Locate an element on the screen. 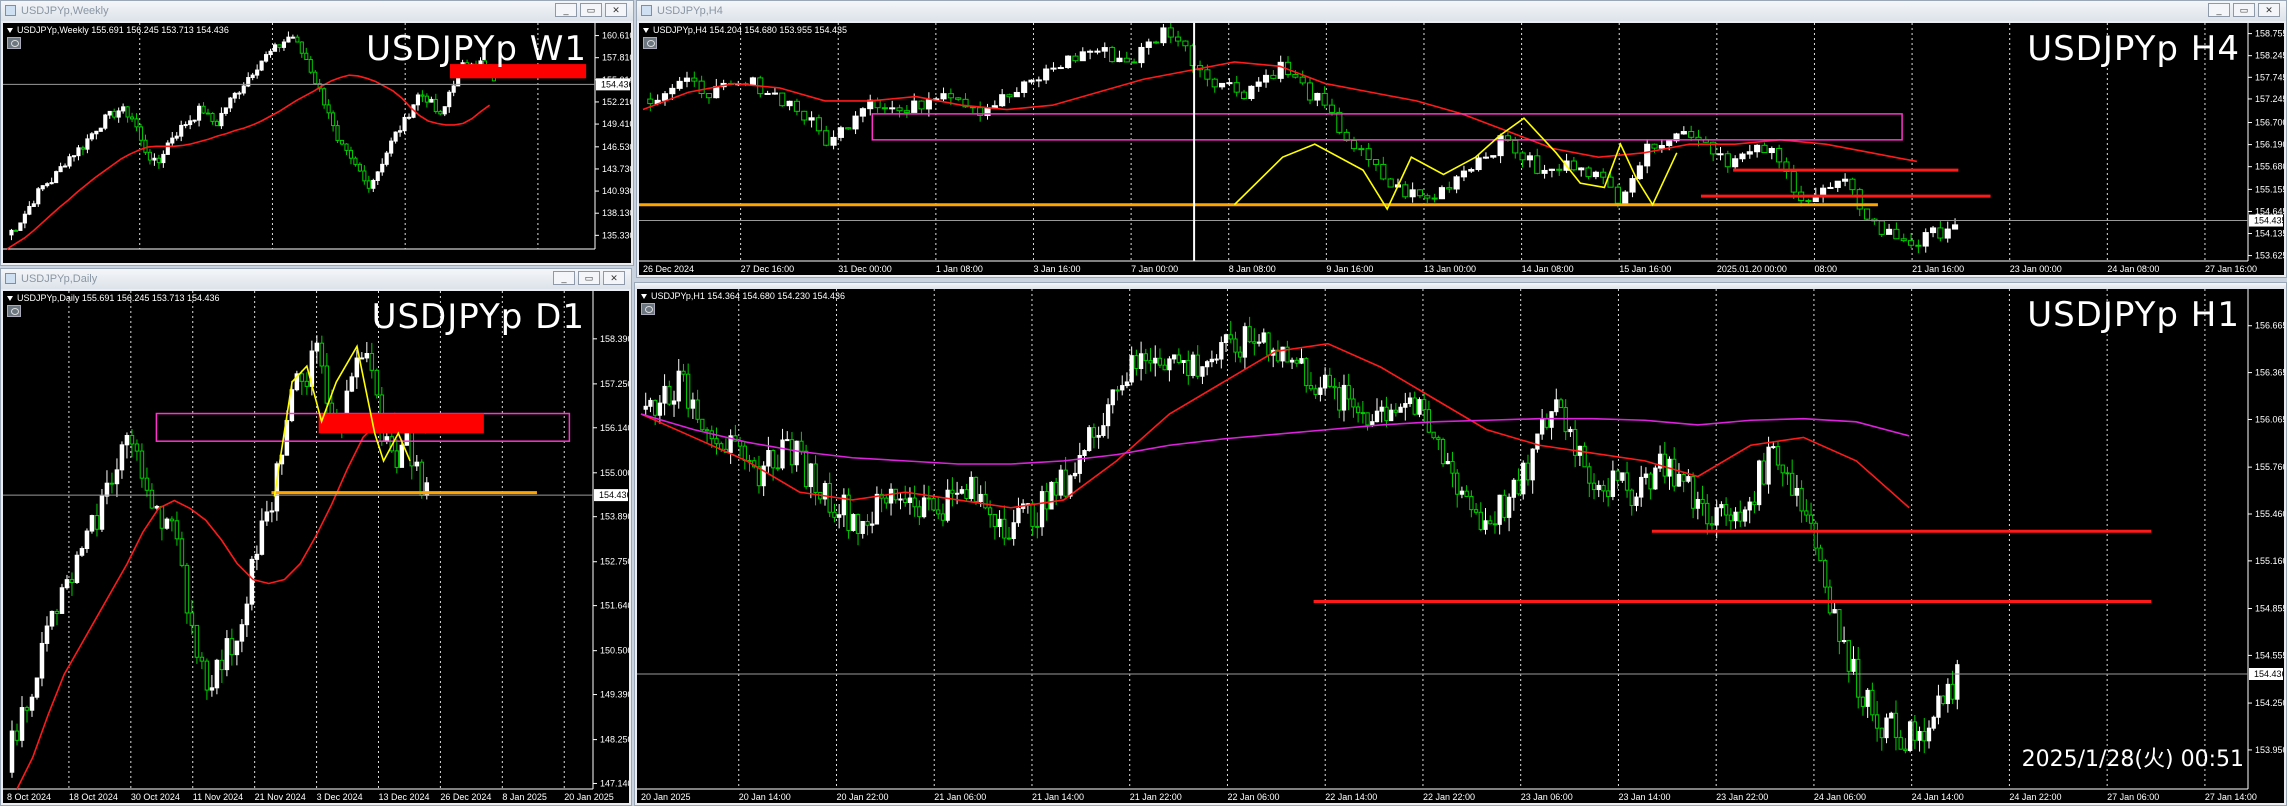  x-tick-label: 20 Jan 14:00 is located at coordinates (765, 797).